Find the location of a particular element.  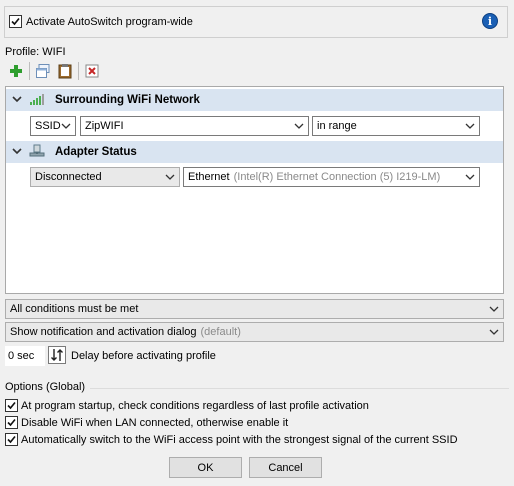

clipboard-icon is located at coordinates (65, 71).